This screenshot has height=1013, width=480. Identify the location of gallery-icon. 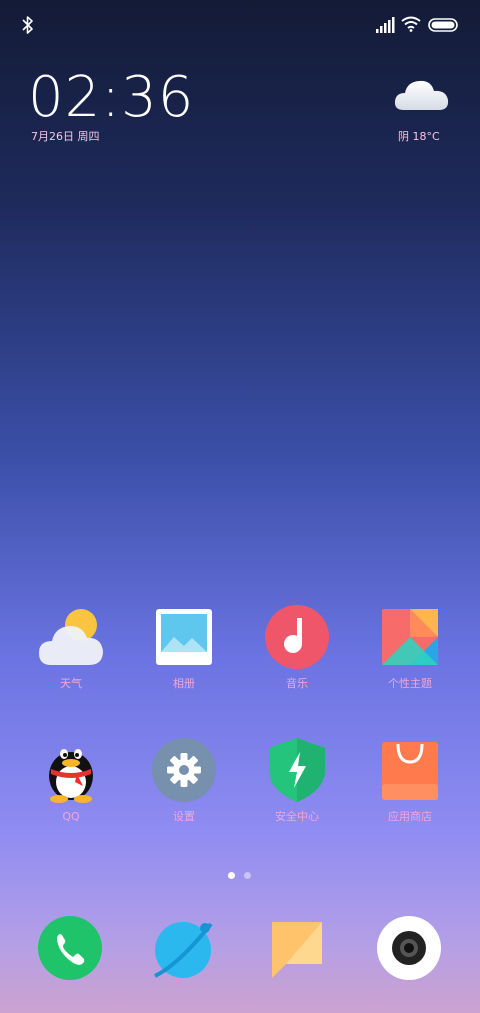
(184, 637).